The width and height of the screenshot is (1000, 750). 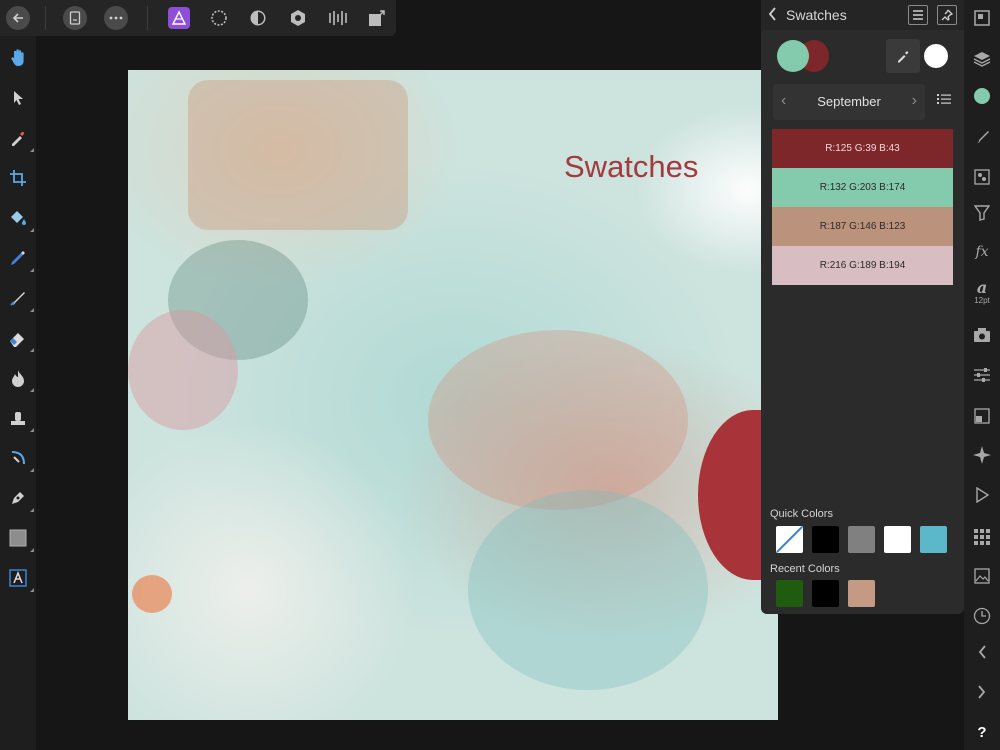 I want to click on quick-color-none, so click(x=789, y=539).